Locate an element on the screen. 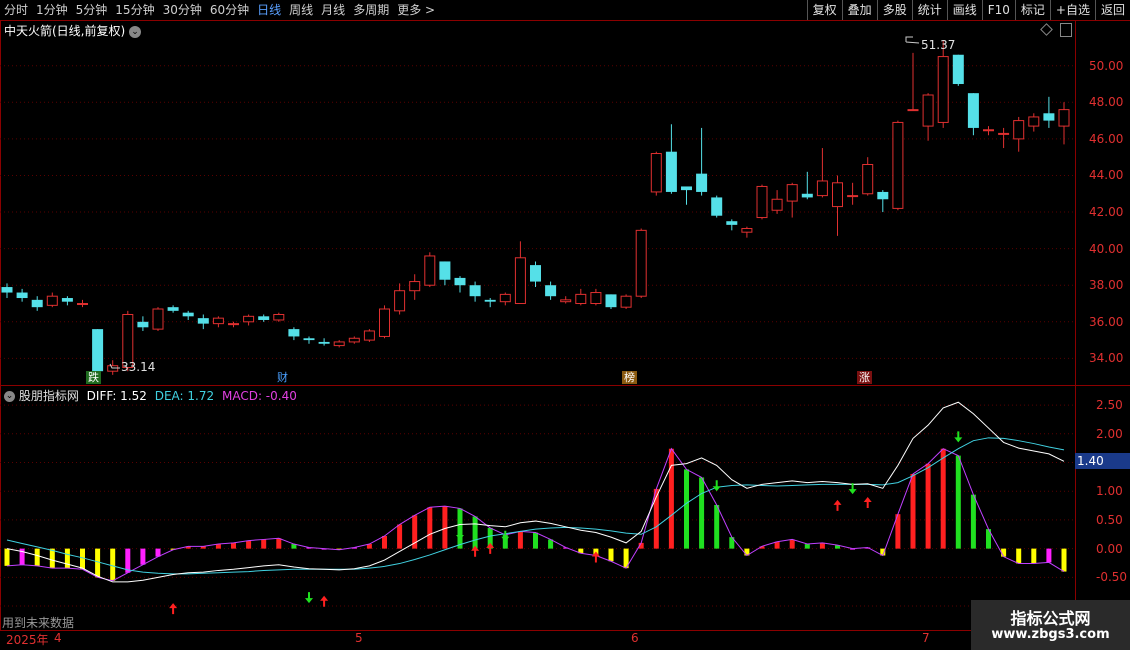  low-price-label: 33.14 is located at coordinates (138, 367).